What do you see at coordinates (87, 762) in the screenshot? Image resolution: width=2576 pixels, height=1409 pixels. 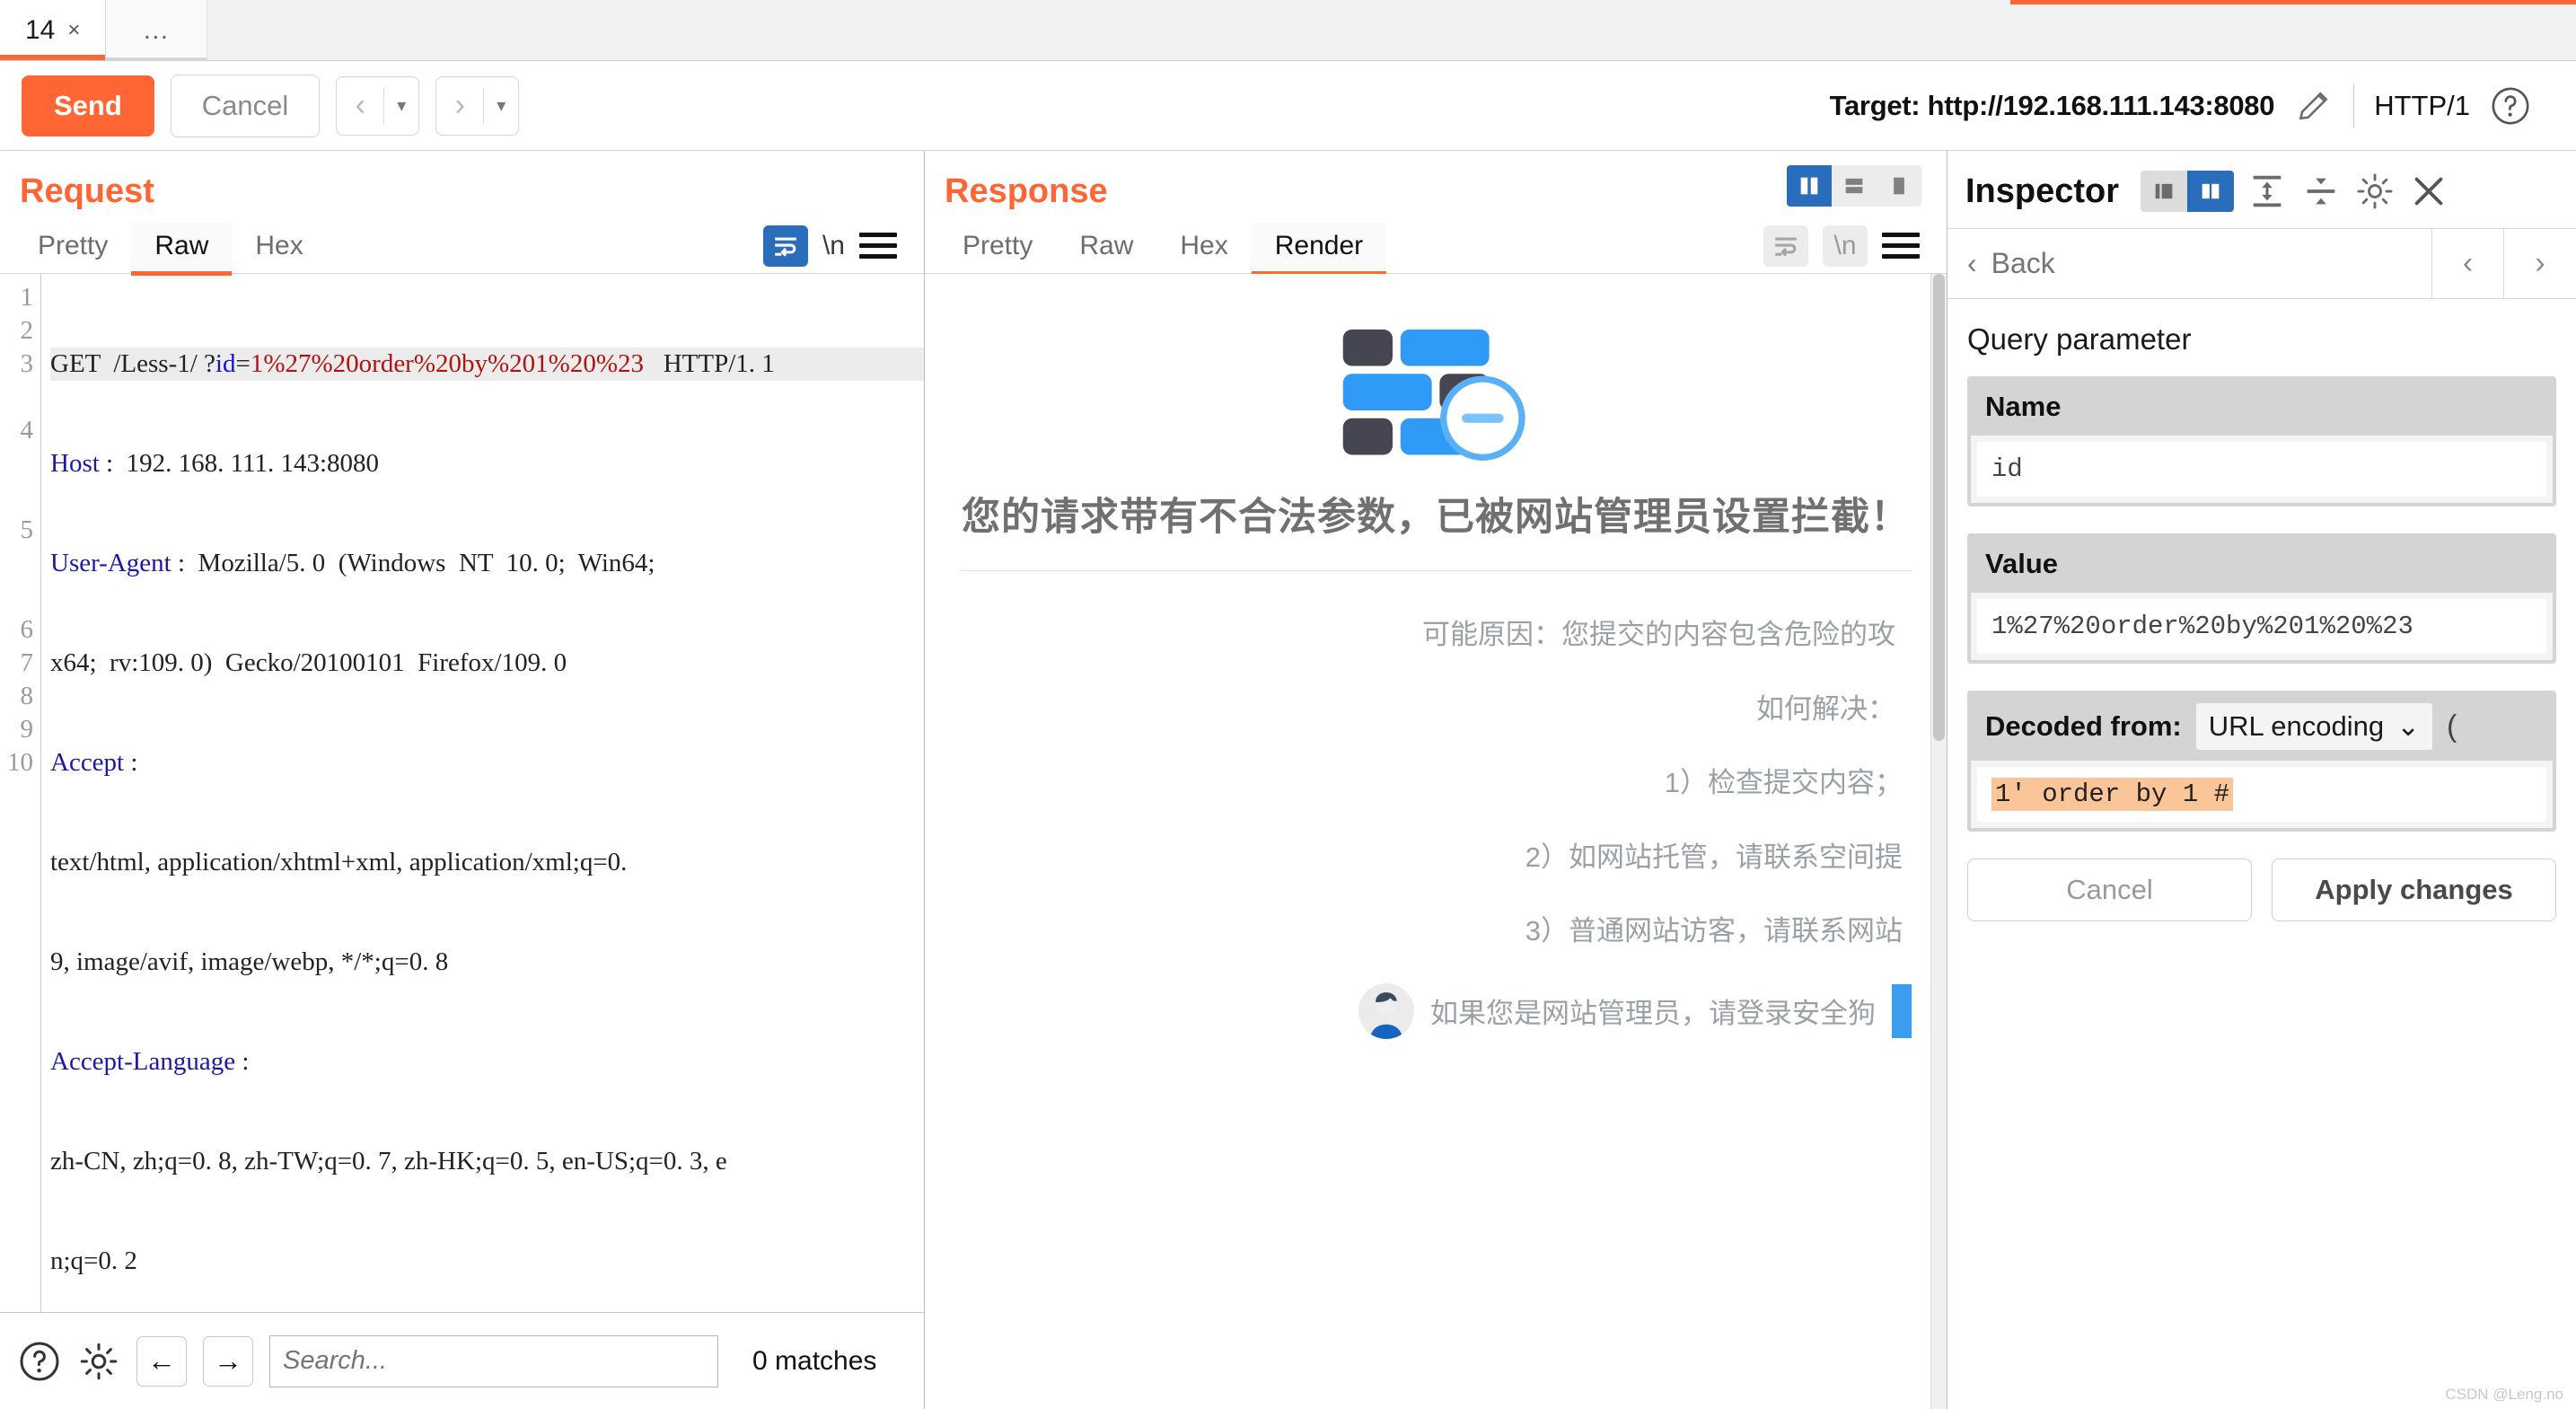 I see `header-name: Accept` at bounding box center [87, 762].